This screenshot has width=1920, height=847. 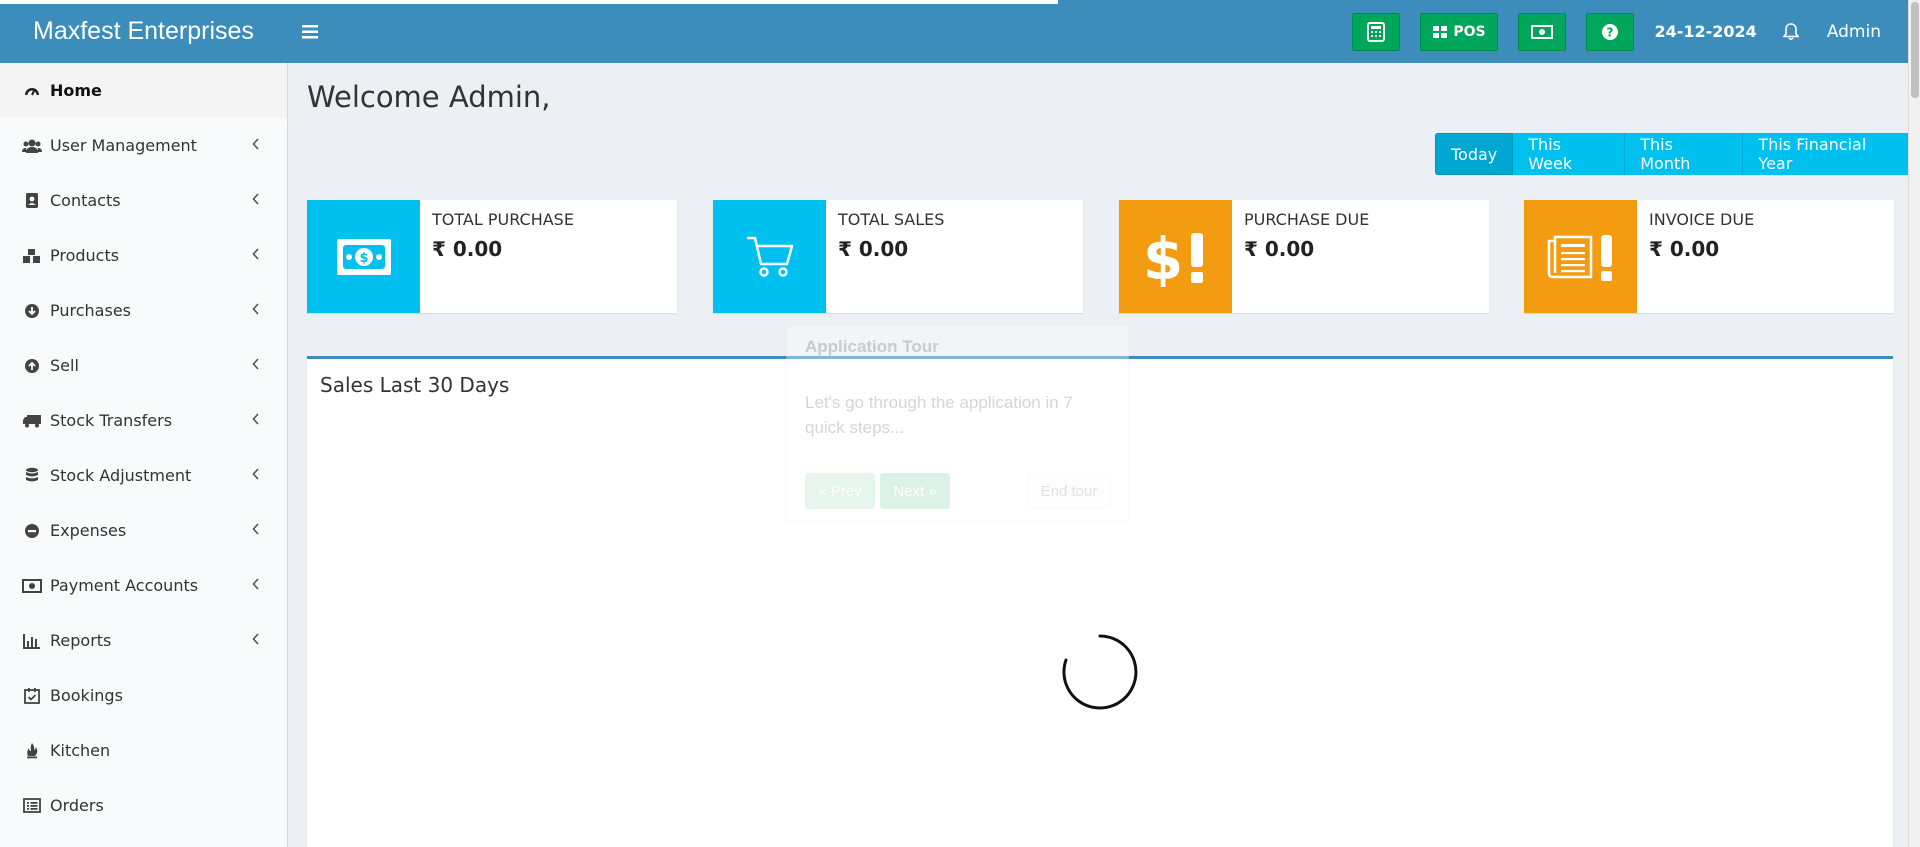 I want to click on help-button: ?, so click(x=1610, y=31).